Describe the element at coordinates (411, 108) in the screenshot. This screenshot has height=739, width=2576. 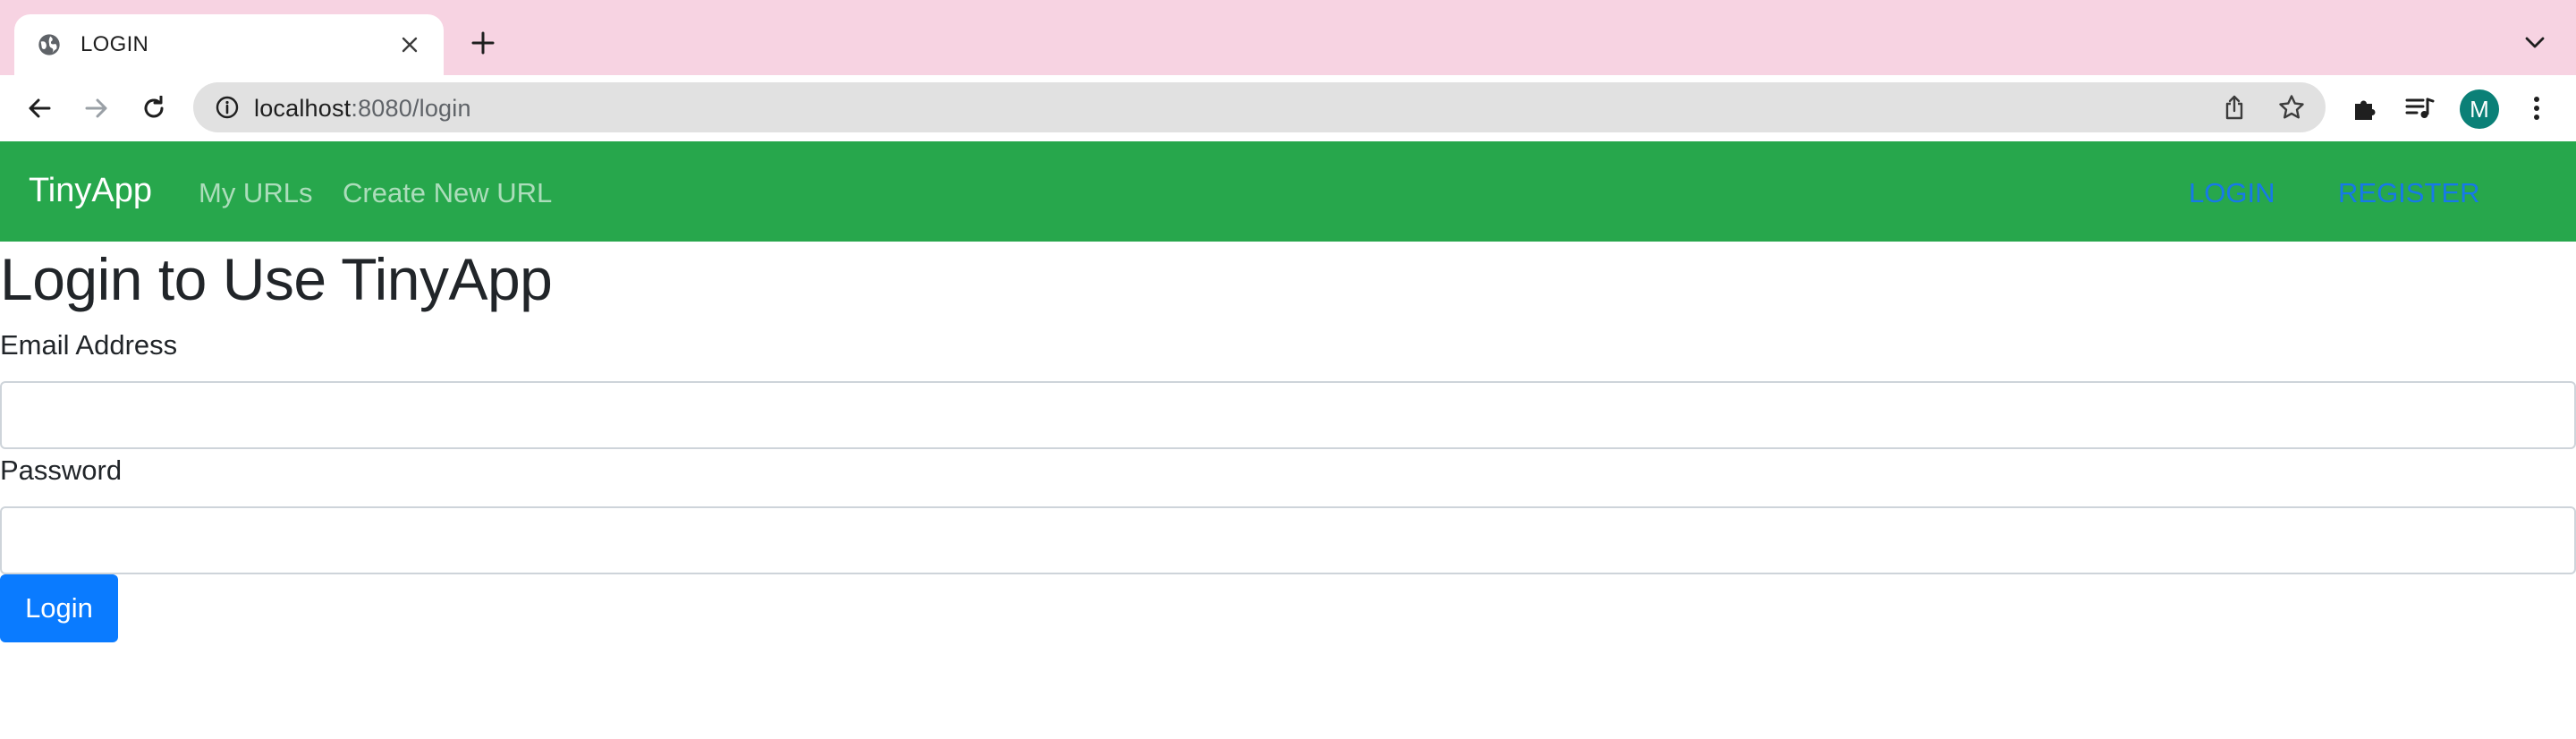
I see `url-path: :8080/login` at that location.